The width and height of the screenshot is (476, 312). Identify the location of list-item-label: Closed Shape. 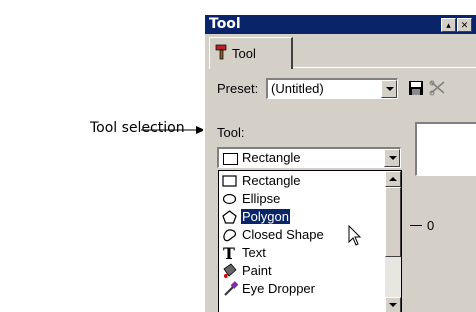
(283, 234).